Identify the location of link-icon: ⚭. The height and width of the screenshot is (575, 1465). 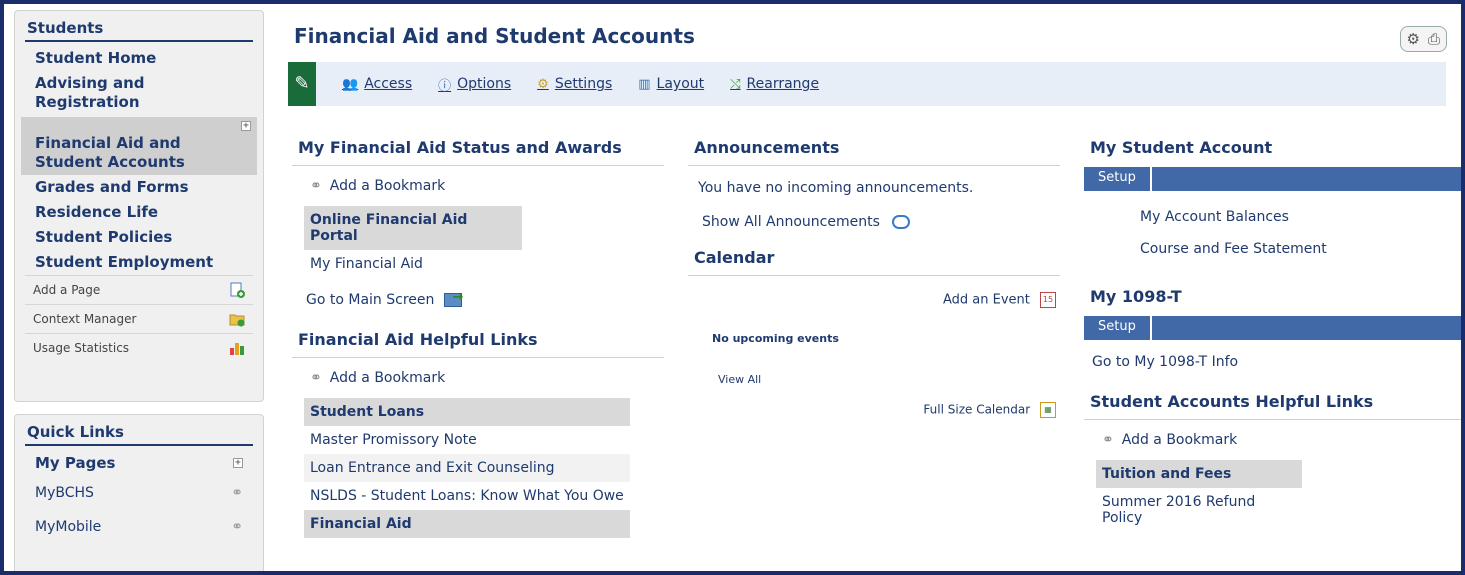
(237, 527).